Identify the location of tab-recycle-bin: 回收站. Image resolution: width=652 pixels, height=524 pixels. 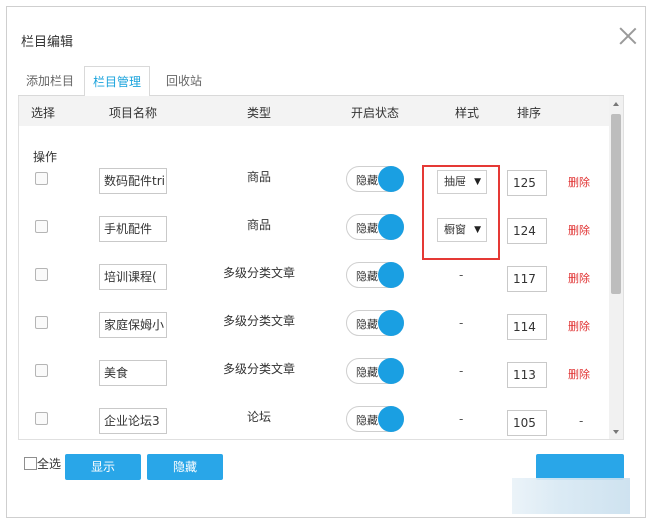
(184, 81).